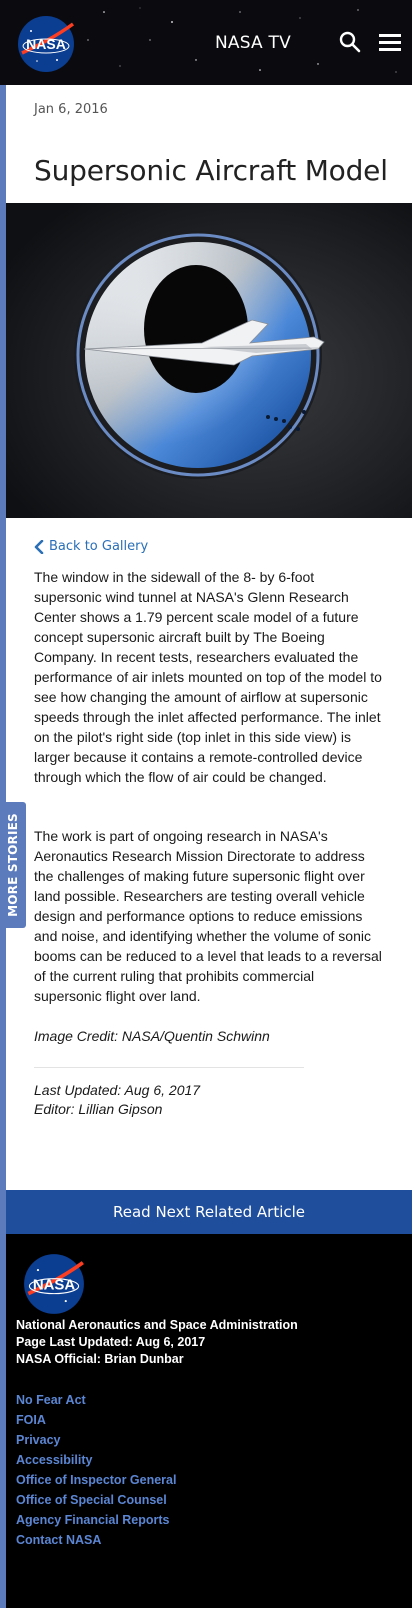  Describe the element at coordinates (96, 1400) in the screenshot. I see `footer-link-no-fear-act: No Fear Act` at that location.